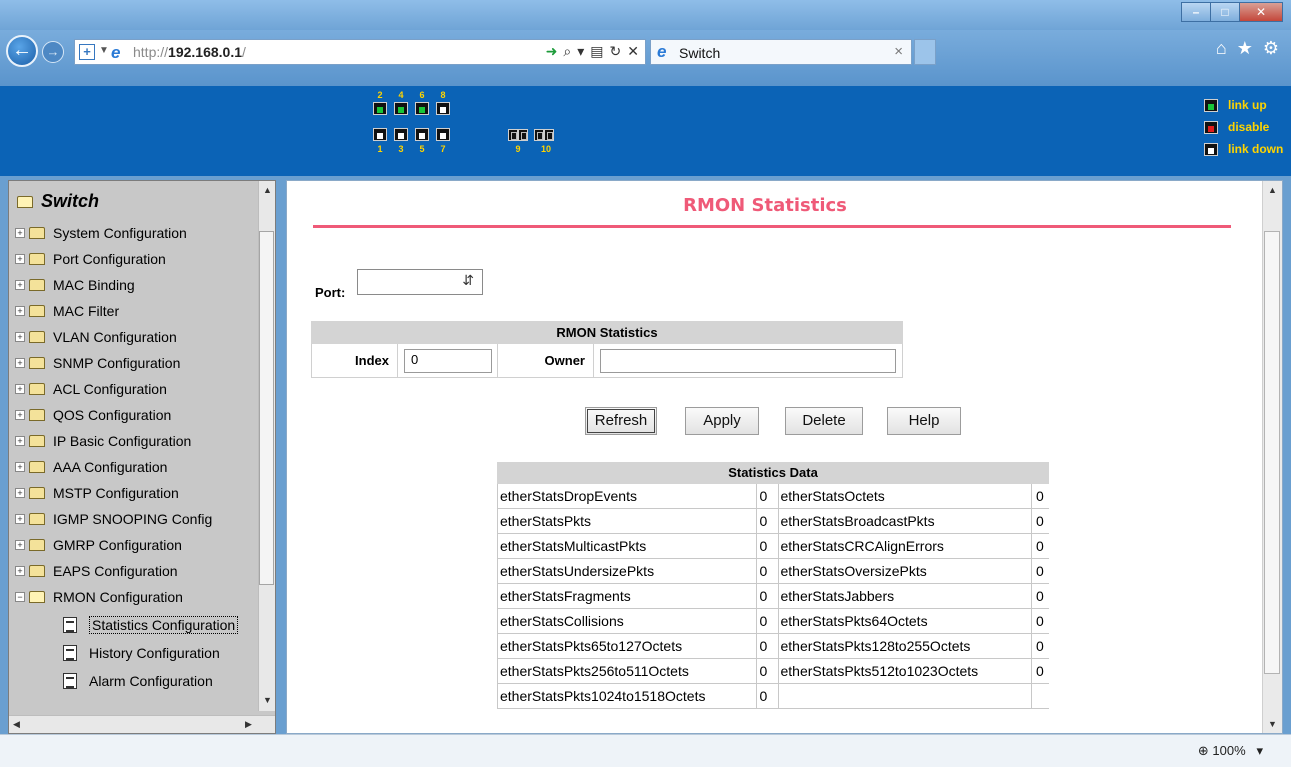 This screenshot has height=767, width=1291. What do you see at coordinates (513, 135) in the screenshot?
I see `port-9a-icon` at bounding box center [513, 135].